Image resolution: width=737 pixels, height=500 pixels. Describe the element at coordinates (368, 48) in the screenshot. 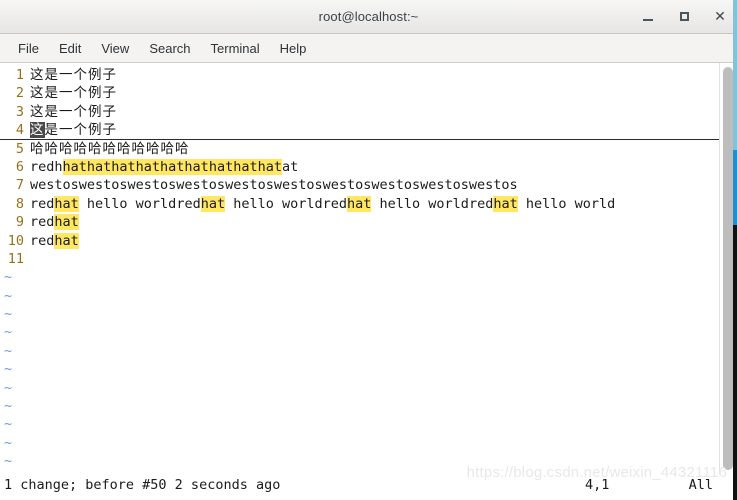

I see `menu-bar: File Edit View Search Terminal Help` at that location.